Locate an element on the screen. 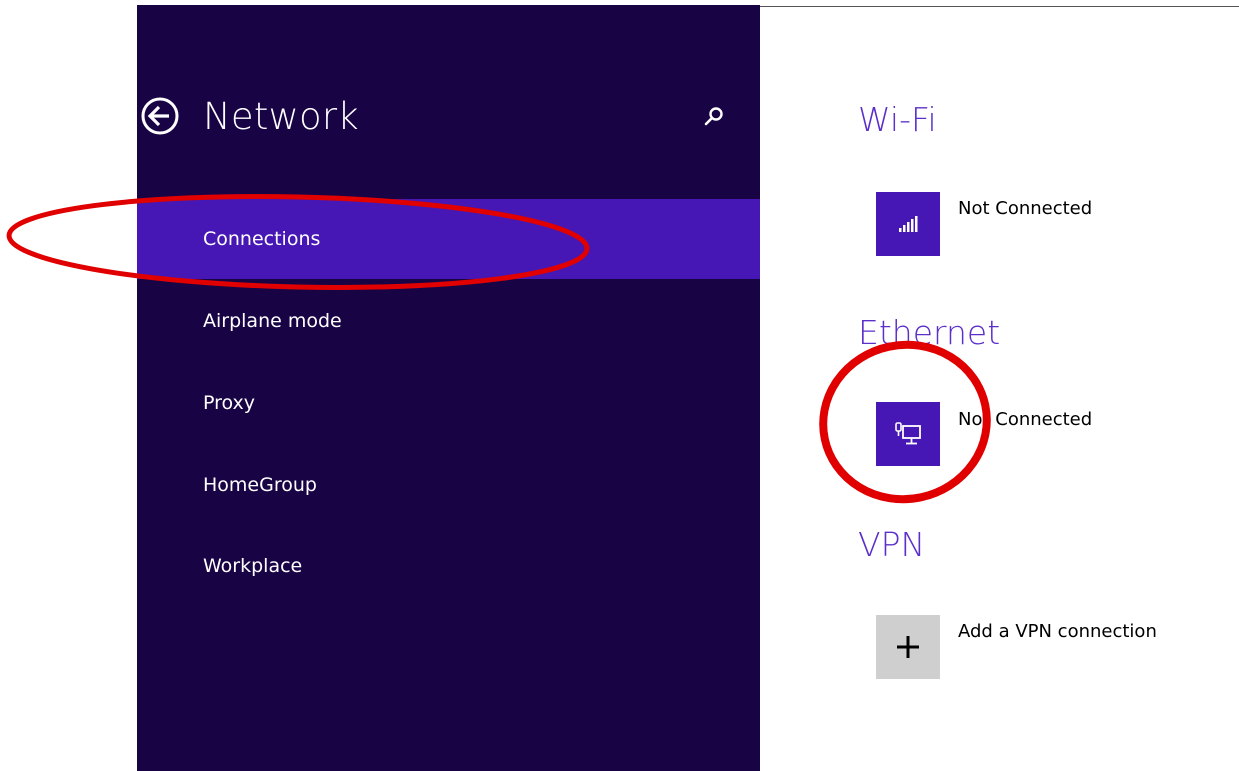 This screenshot has width=1239, height=771. wifi-status: Not Connected is located at coordinates (1025, 208).